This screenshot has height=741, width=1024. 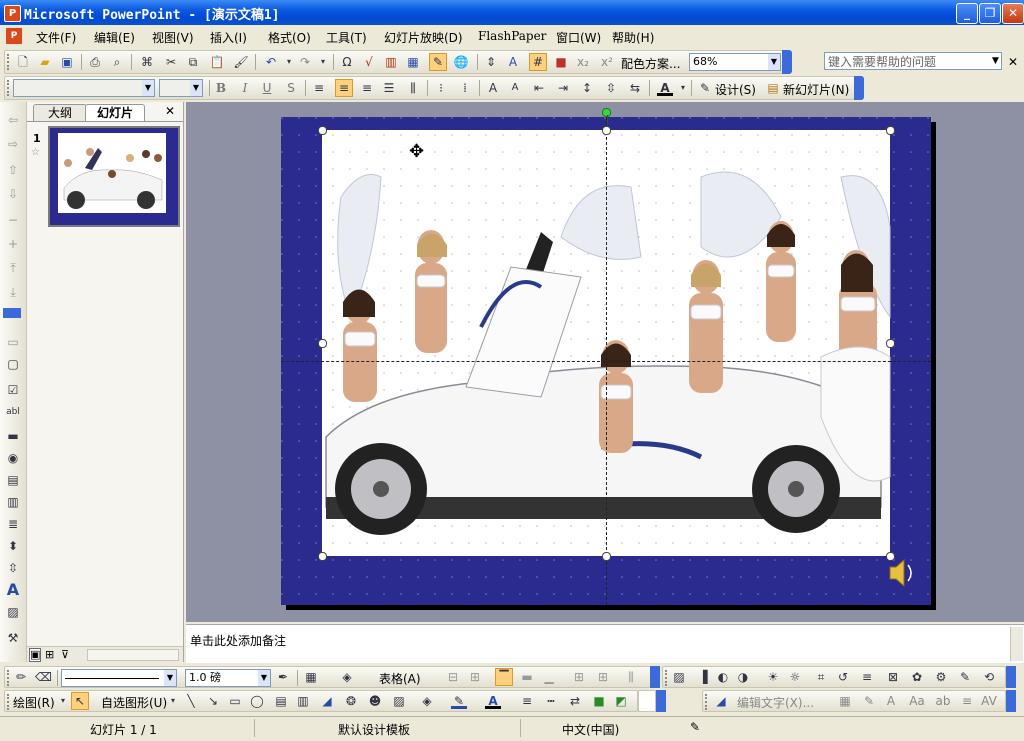 What do you see at coordinates (21, 677) in the screenshot?
I see `draw-table-icon: ✏` at bounding box center [21, 677].